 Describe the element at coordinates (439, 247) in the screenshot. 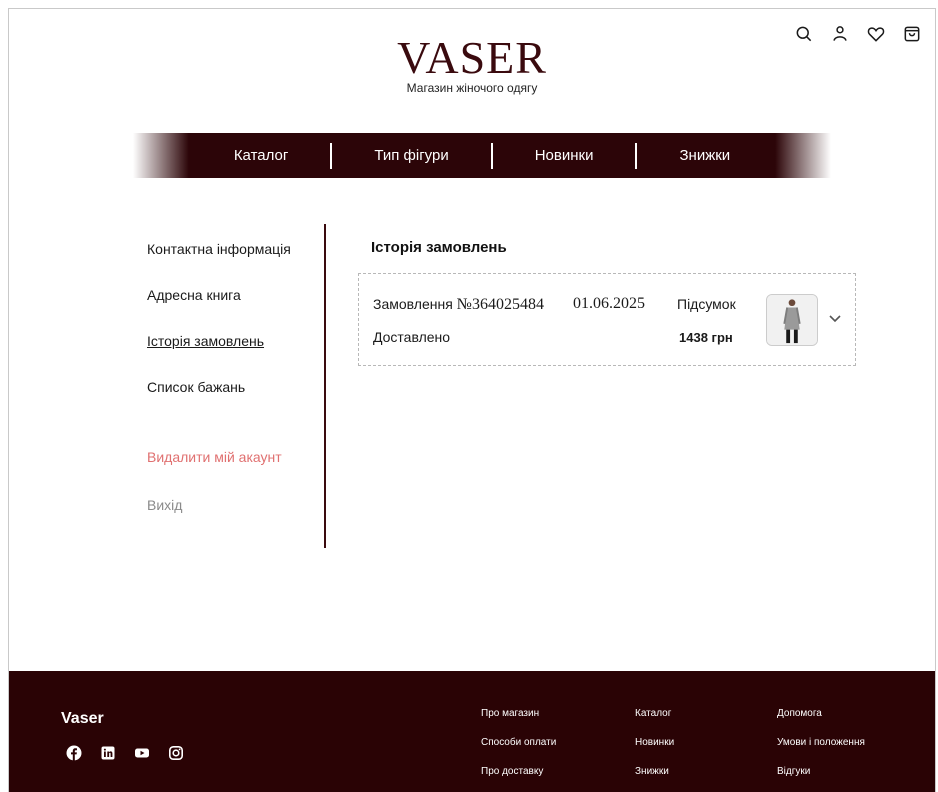

I see `page-title: Історія замовлень` at that location.